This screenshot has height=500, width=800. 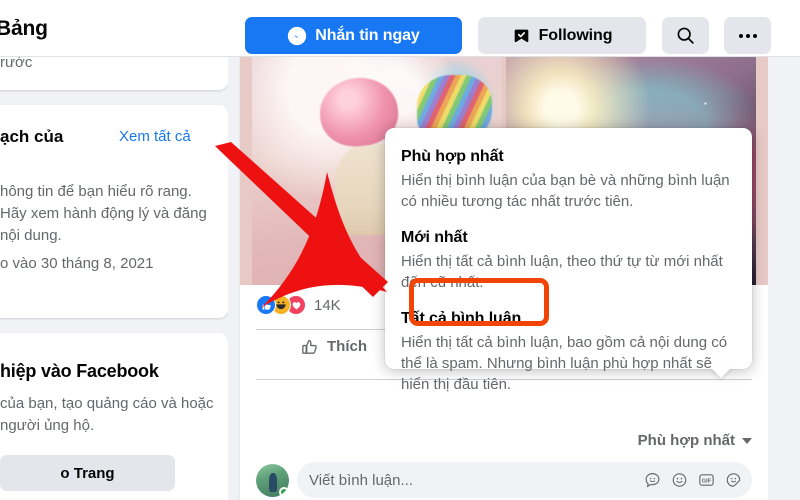 I want to click on messenger-icon, so click(x=297, y=35).